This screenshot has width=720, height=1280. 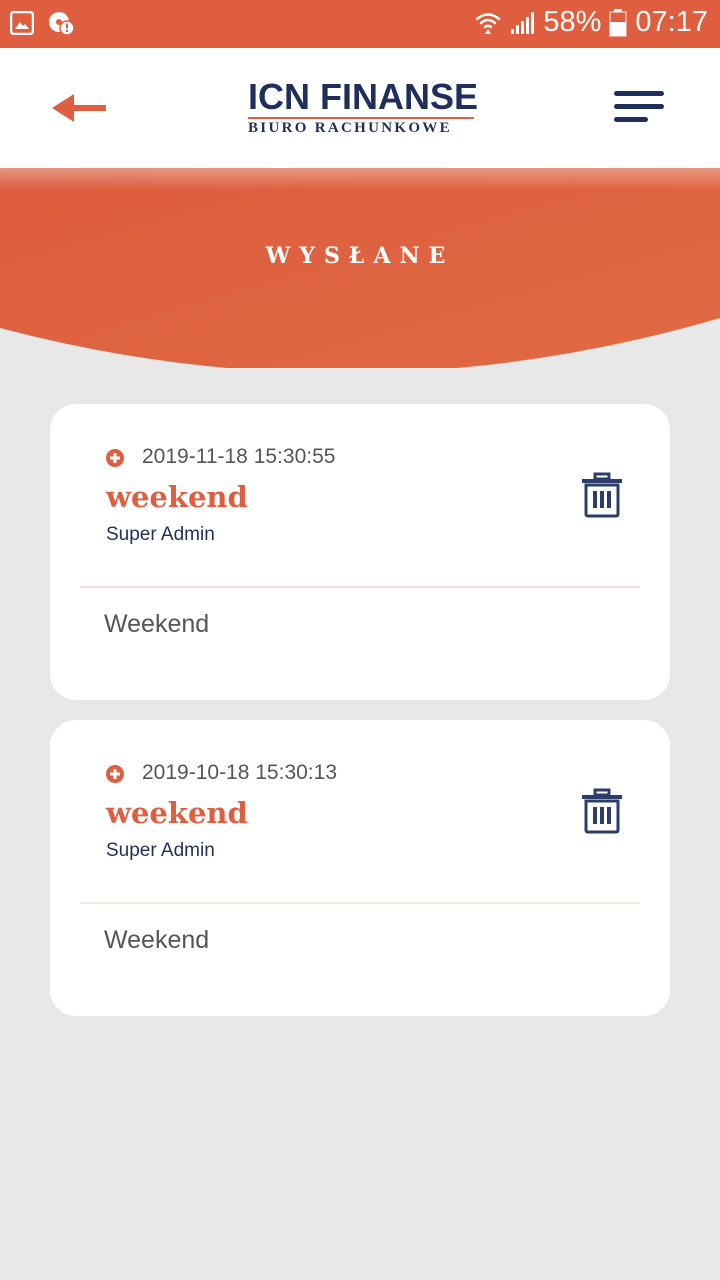 What do you see at coordinates (522, 23) in the screenshot?
I see `signal-icon` at bounding box center [522, 23].